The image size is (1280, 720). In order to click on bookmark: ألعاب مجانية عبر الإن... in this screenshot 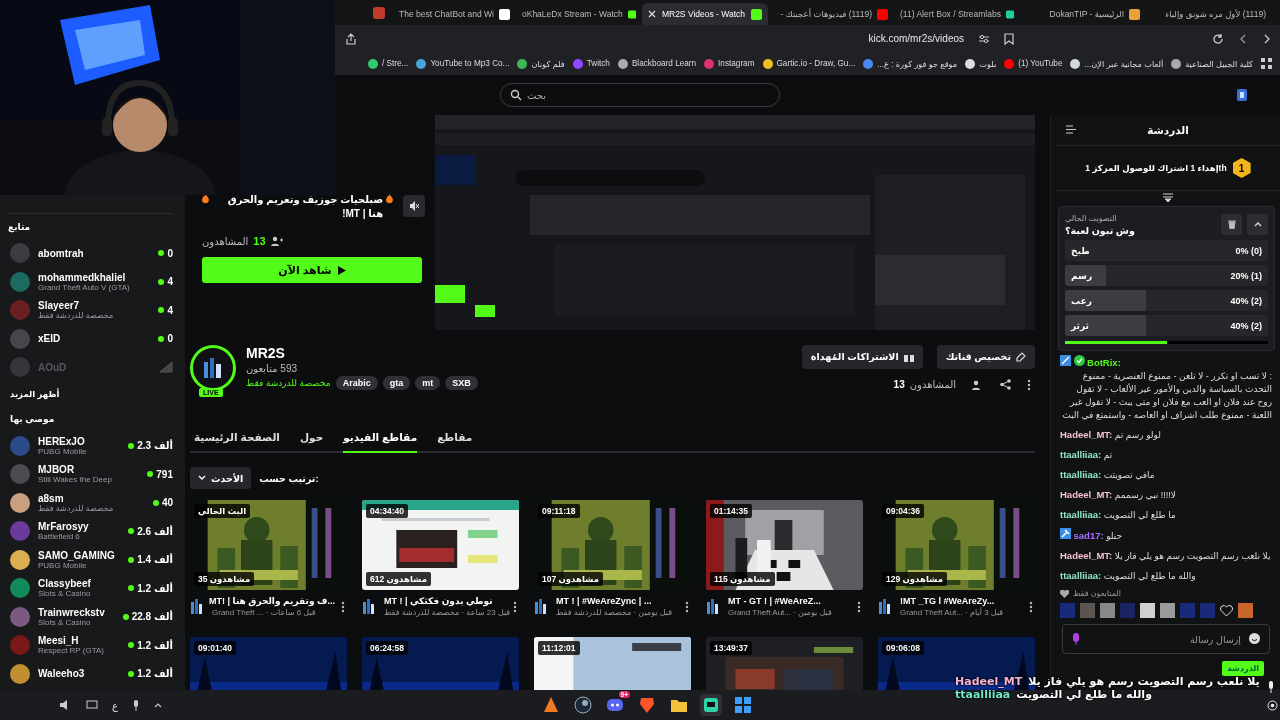, I will do `click(1117, 63)`.